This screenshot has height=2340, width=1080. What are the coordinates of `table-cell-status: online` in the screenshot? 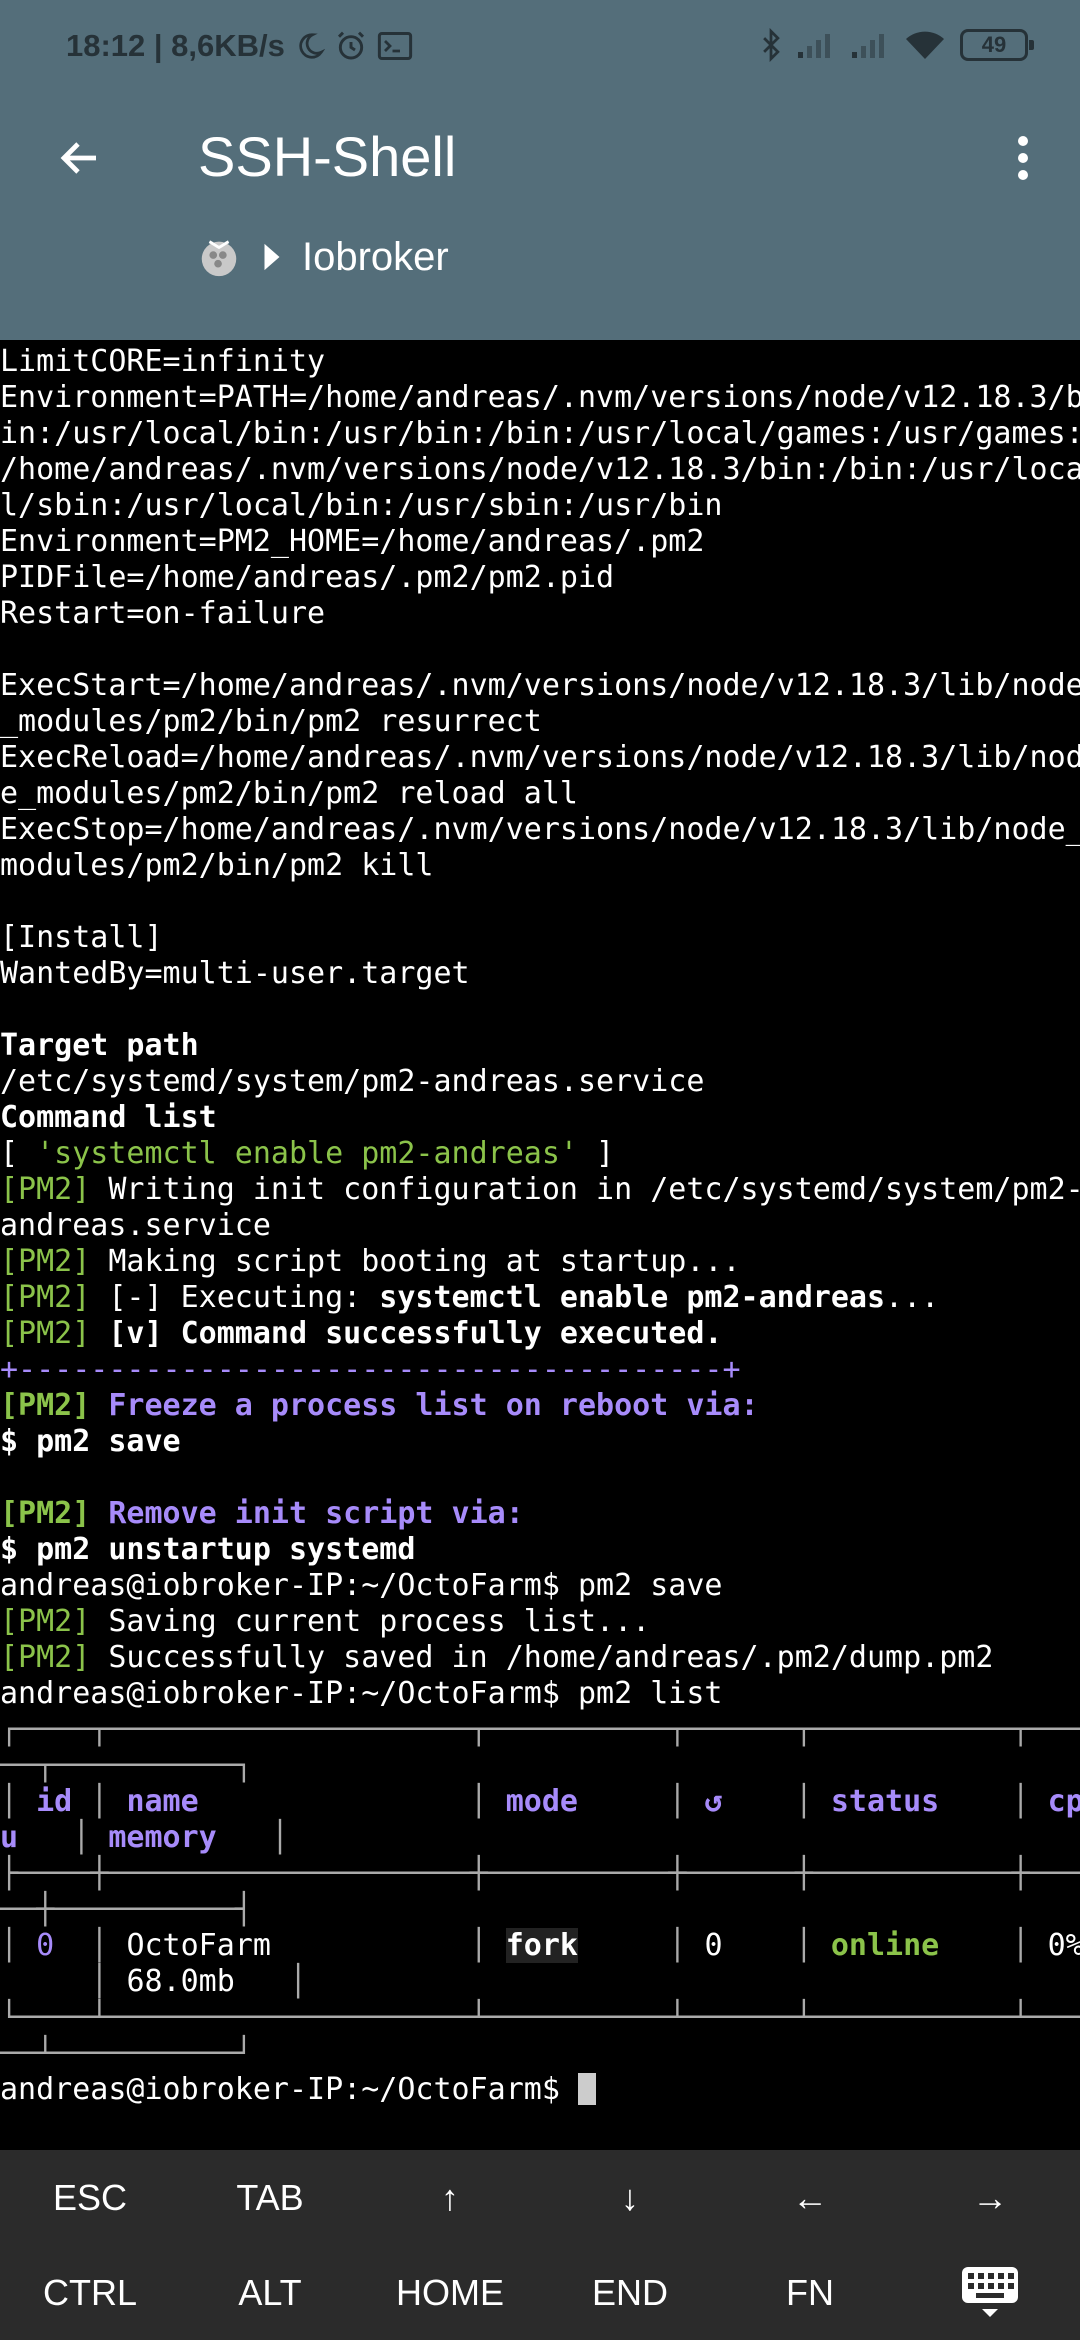 It's located at (885, 1945).